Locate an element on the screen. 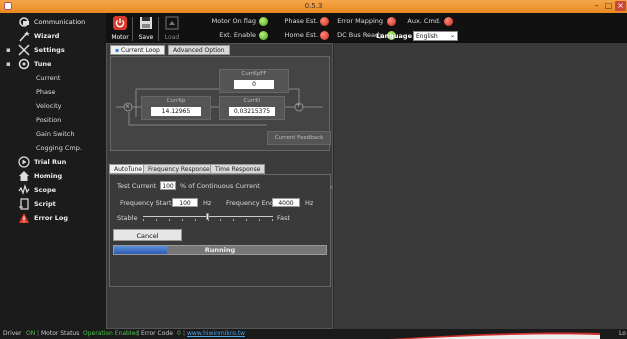 The height and width of the screenshot is (339, 627). sidebar-item-trial-run: Trial Run is located at coordinates (53, 162).